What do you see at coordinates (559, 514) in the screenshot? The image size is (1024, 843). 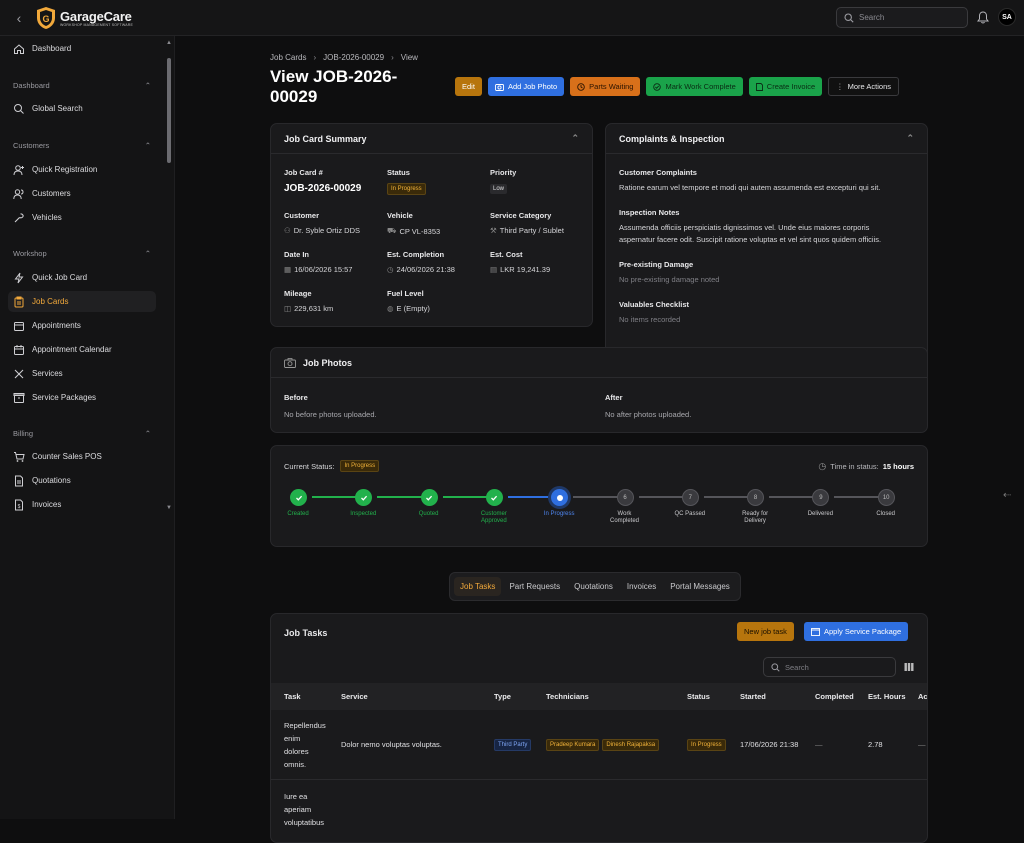 I see `stepper-label: In Progress` at bounding box center [559, 514].